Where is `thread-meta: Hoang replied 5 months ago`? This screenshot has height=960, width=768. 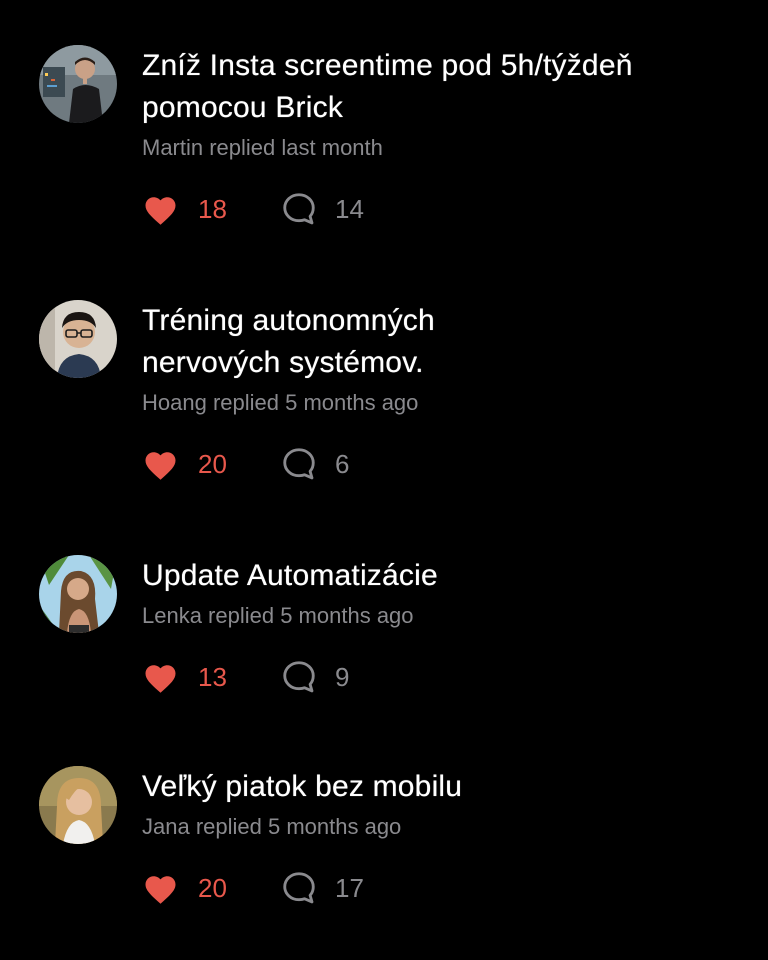 thread-meta: Hoang replied 5 months ago is located at coordinates (280, 402).